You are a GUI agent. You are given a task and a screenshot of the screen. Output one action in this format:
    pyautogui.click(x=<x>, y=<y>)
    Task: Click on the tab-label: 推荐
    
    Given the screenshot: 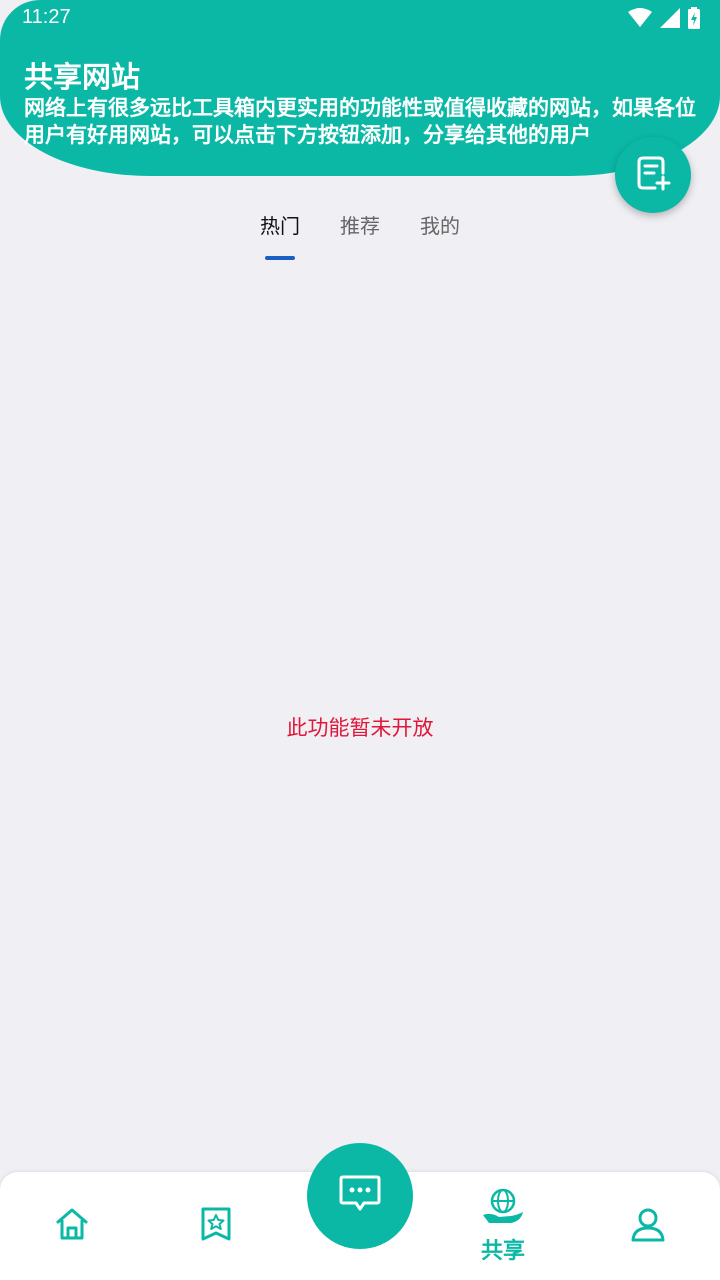 What is the action you would take?
    pyautogui.click(x=360, y=226)
    